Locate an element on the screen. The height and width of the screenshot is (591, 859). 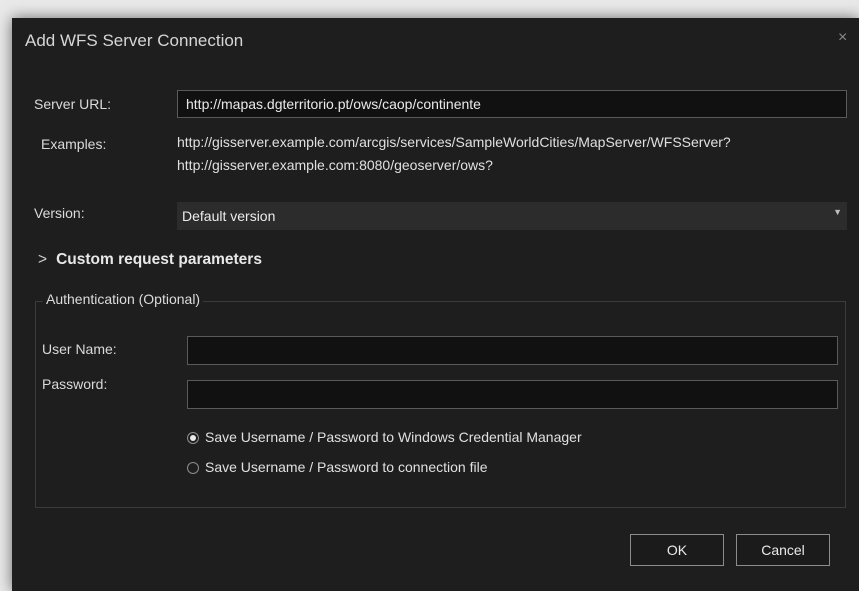
cancel-button: Cancel is located at coordinates (783, 550).